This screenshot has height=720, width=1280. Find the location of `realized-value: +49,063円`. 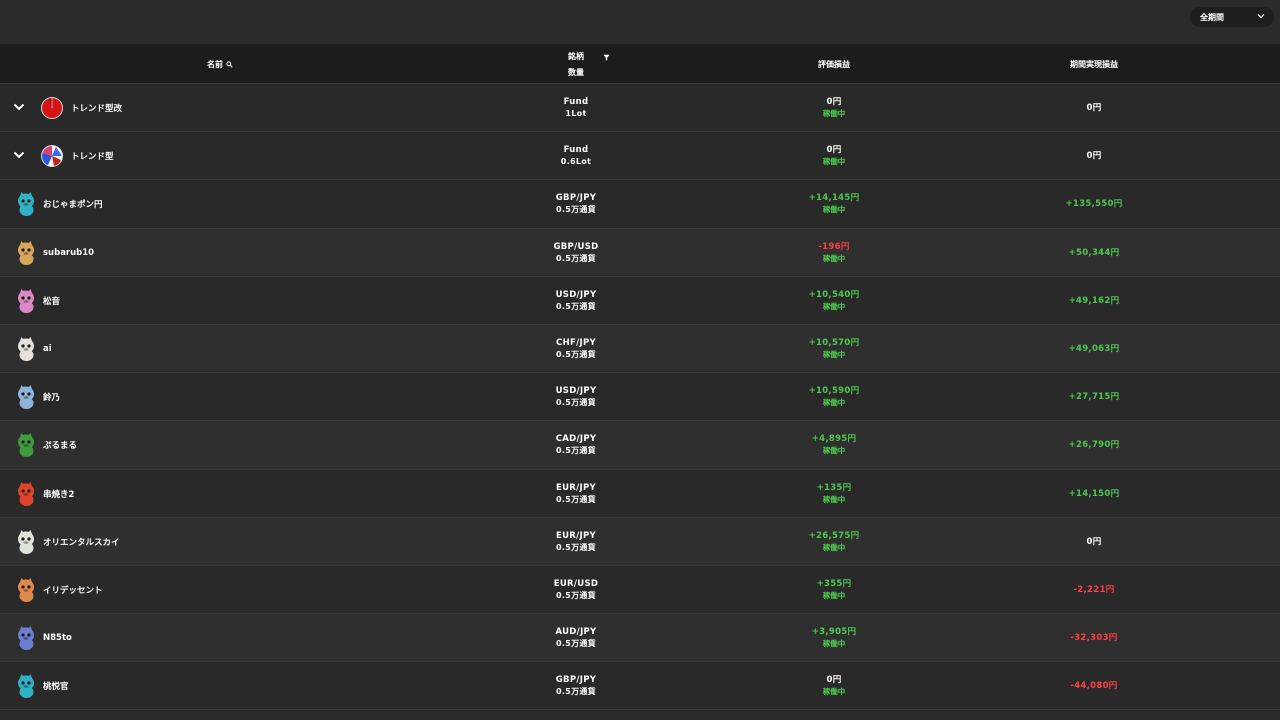

realized-value: +49,063円 is located at coordinates (1094, 348).